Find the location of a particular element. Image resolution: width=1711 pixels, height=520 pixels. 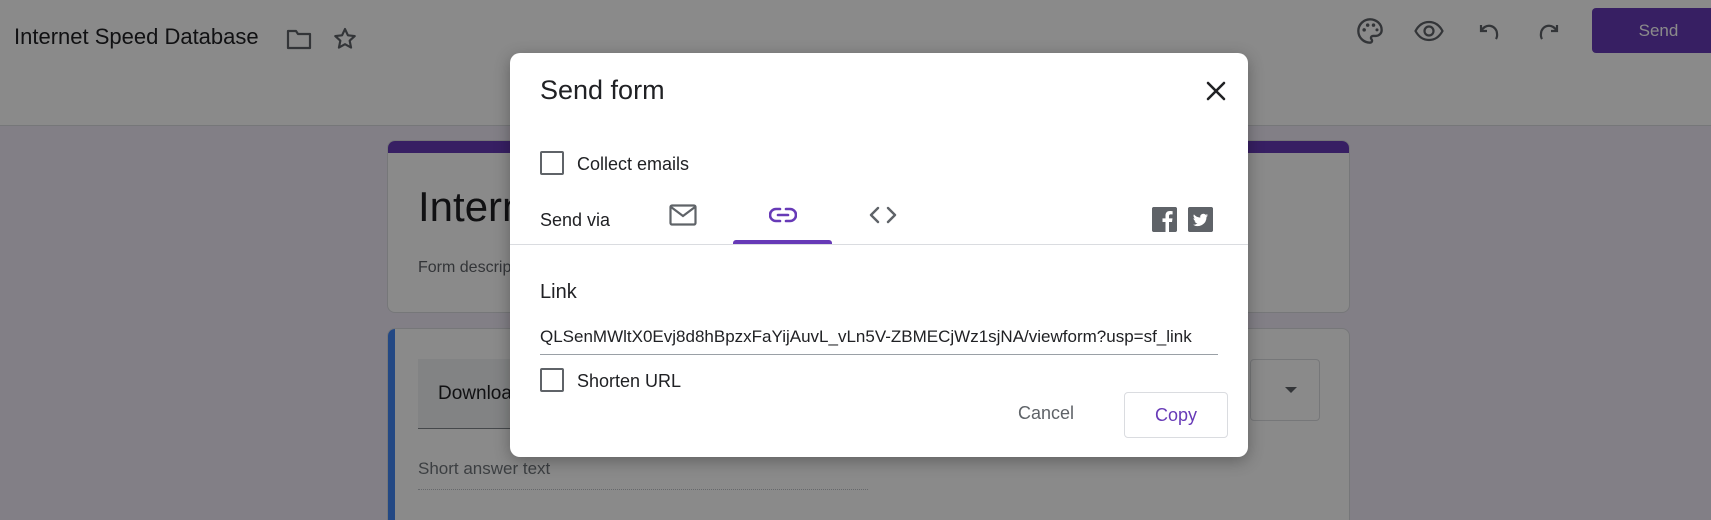

link-section-label: Link is located at coordinates (558, 292).